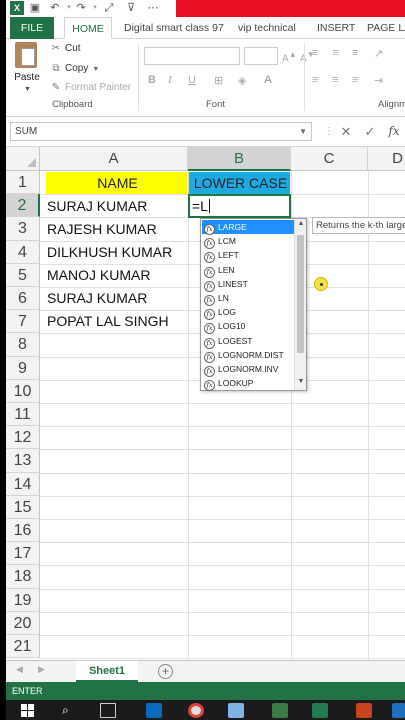 This screenshot has width=405, height=720. What do you see at coordinates (23, 183) in the screenshot?
I see `row-header-1: 1` at bounding box center [23, 183].